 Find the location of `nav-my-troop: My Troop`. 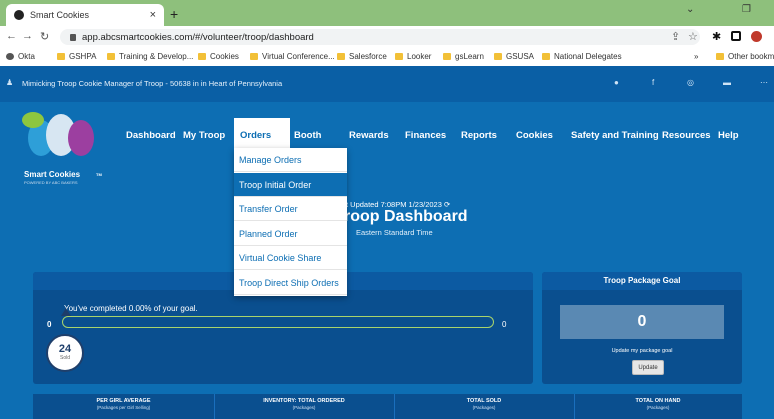

nav-my-troop: My Troop is located at coordinates (204, 135).